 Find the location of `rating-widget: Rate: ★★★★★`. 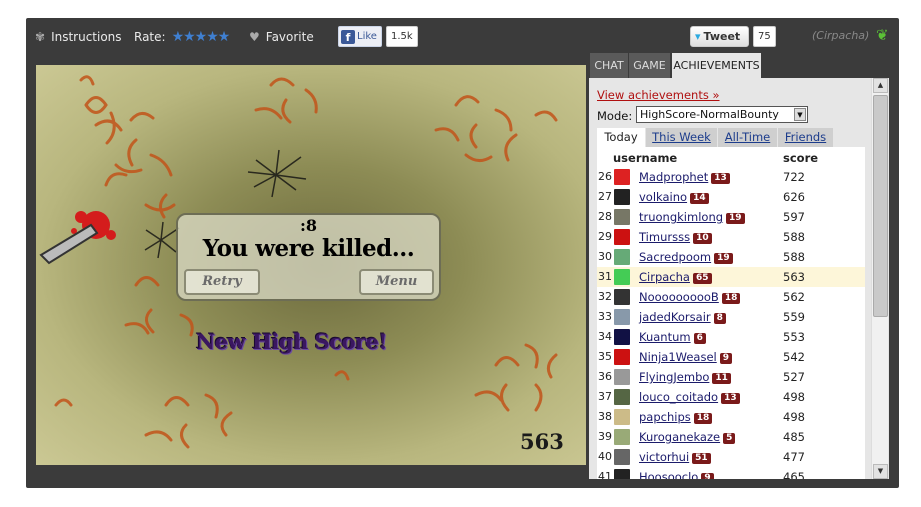

rating-widget: Rate: ★★★★★ is located at coordinates (182, 37).